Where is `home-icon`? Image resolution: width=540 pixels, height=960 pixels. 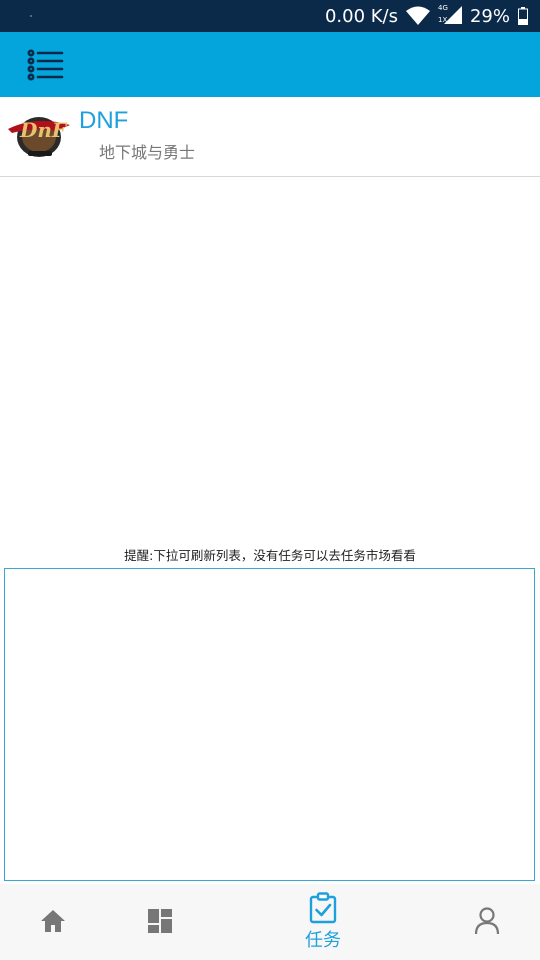 home-icon is located at coordinates (53, 921).